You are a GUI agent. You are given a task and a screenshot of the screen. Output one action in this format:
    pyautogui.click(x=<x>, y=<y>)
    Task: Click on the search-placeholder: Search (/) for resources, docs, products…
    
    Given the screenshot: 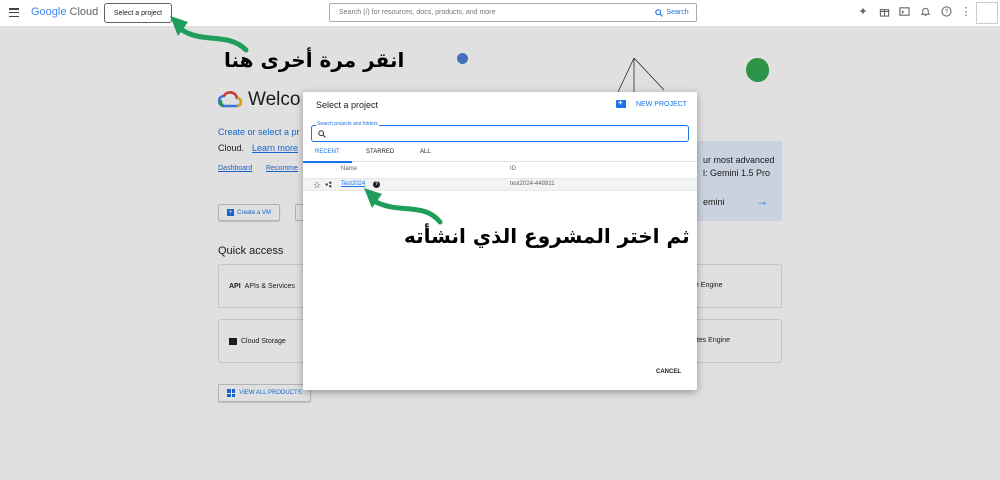 What is the action you would take?
    pyautogui.click(x=417, y=12)
    